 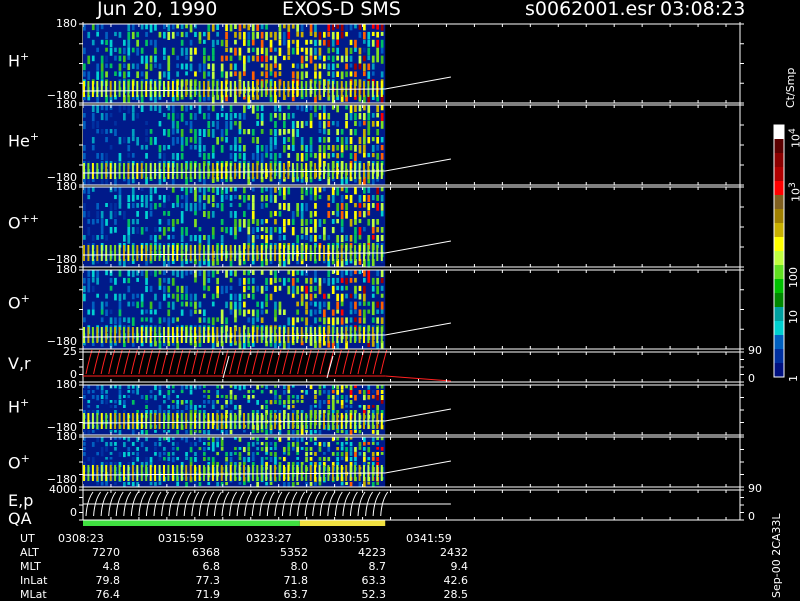 What do you see at coordinates (456, 580) in the screenshot?
I see `table-cell: 42.6` at bounding box center [456, 580].